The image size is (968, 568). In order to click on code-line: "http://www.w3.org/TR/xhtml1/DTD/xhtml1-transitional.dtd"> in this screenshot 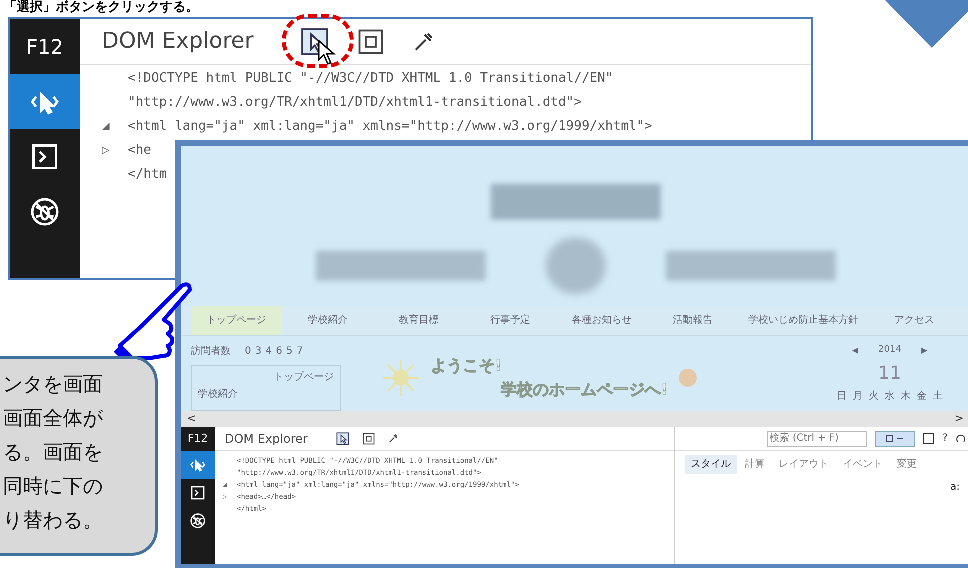, I will do `click(355, 103)`.